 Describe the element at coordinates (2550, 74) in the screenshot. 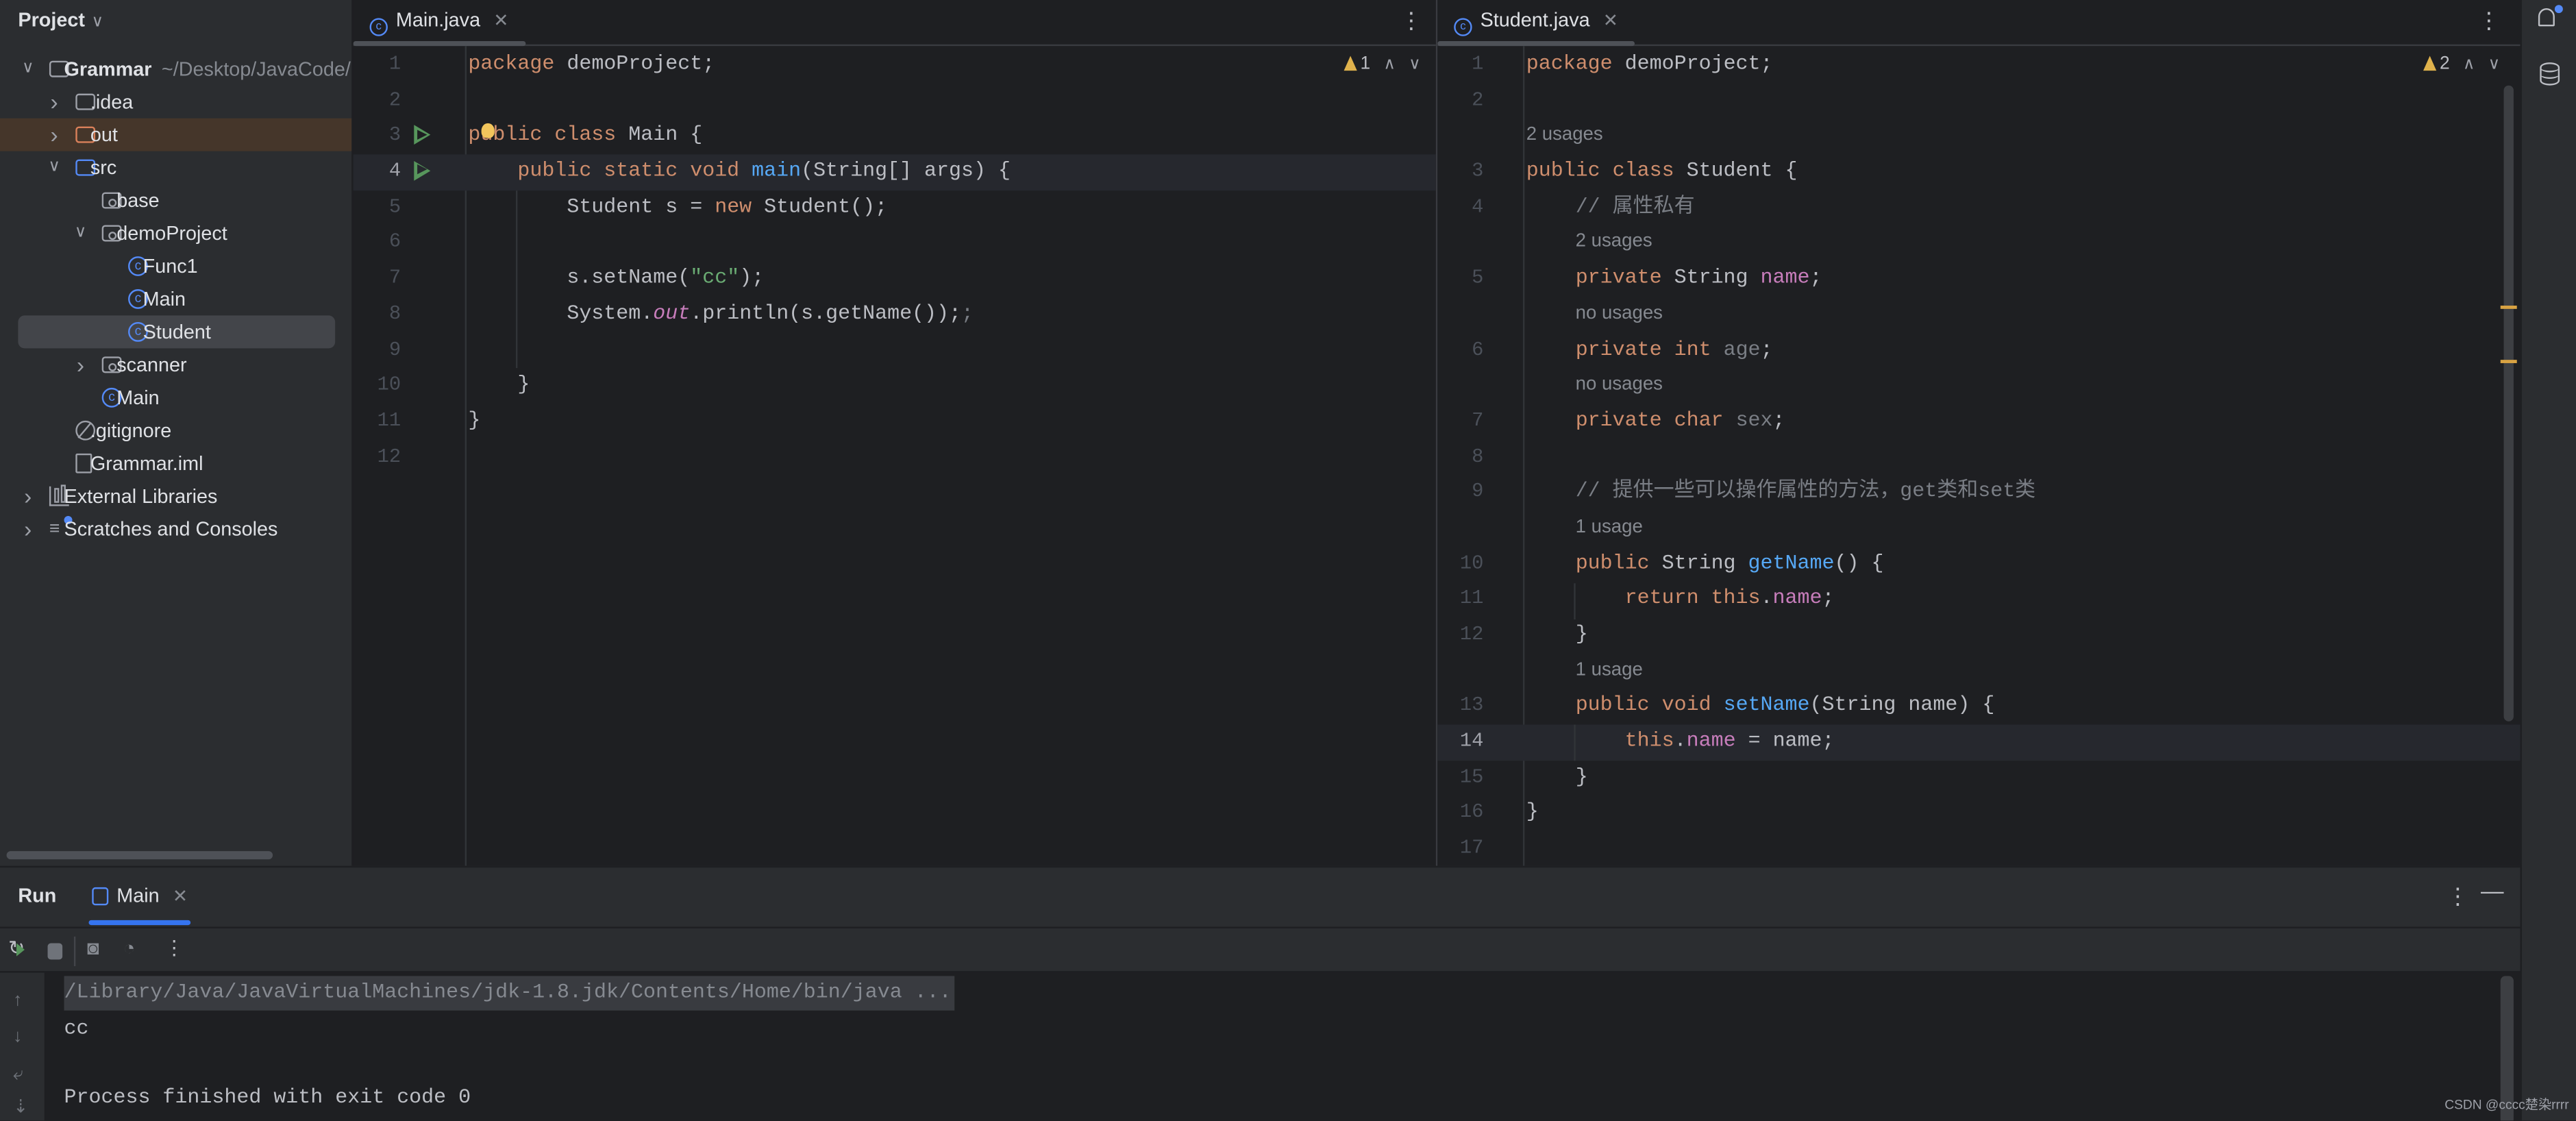

I see `database-icon` at that location.